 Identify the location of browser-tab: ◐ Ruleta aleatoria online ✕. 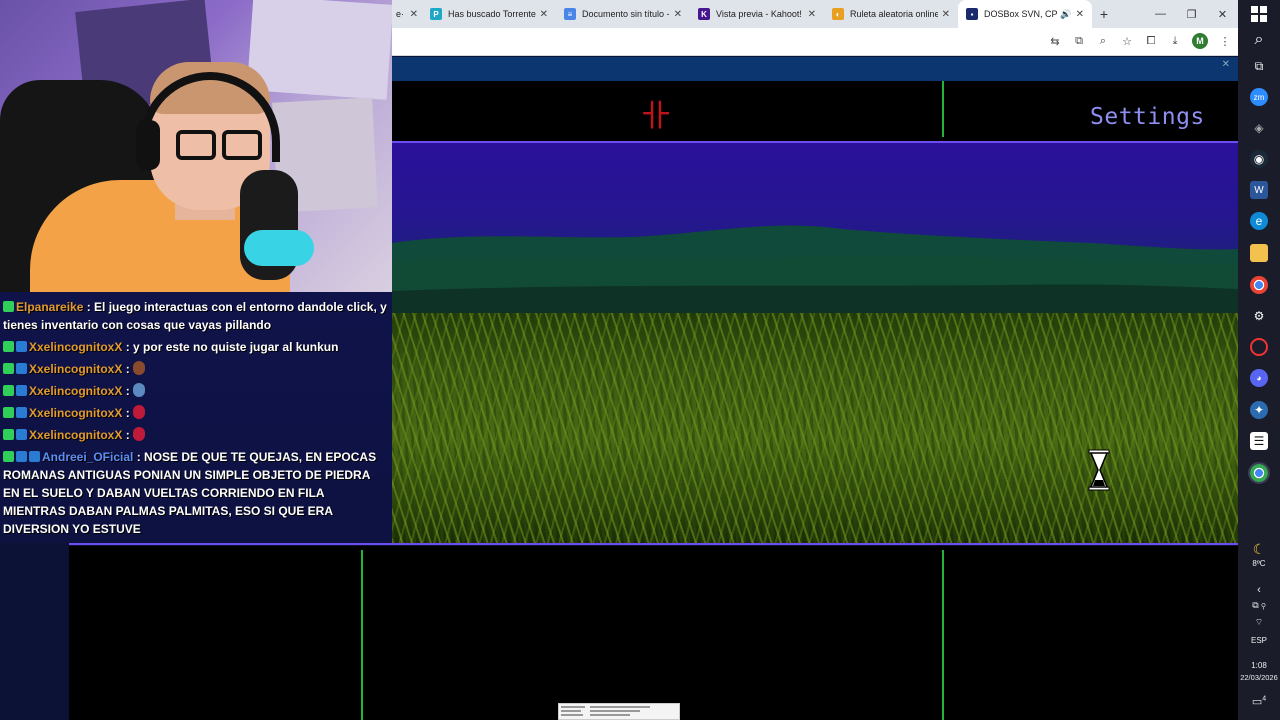
(891, 14).